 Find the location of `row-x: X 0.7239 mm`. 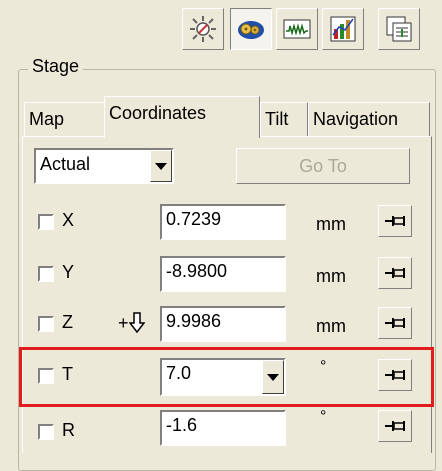

row-x: X 0.7239 mm is located at coordinates (221, 224).